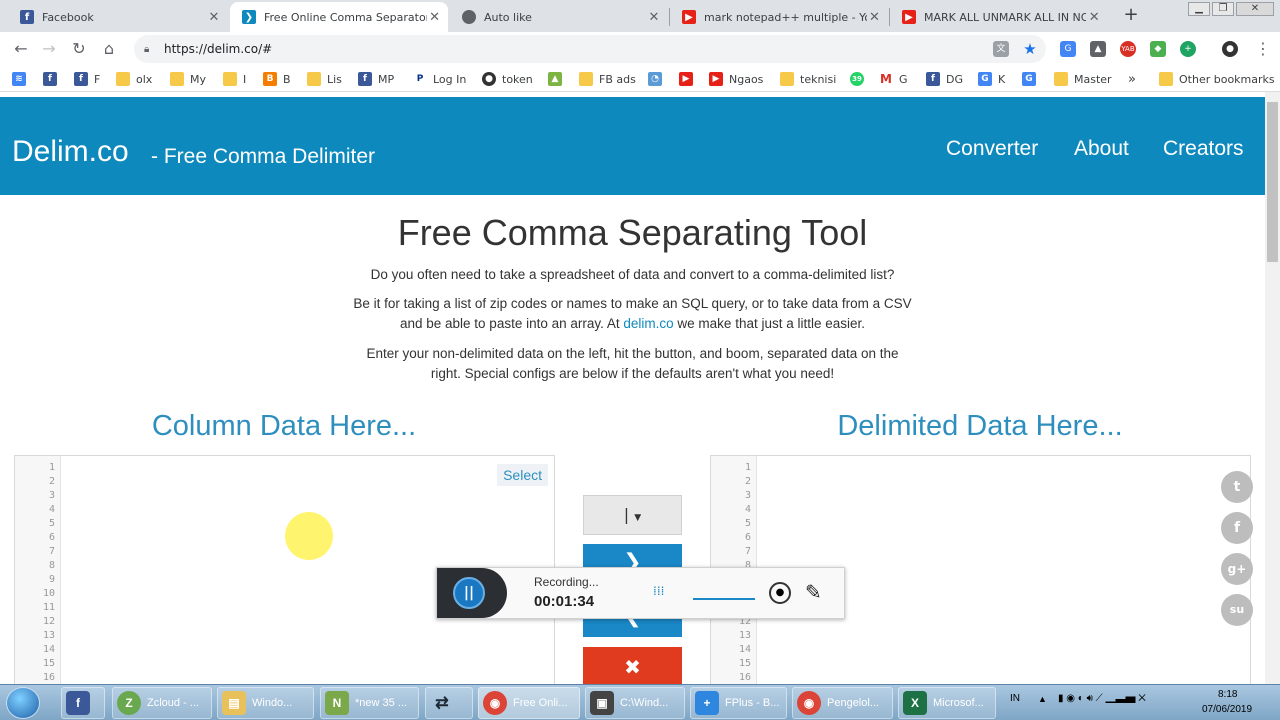 This screenshot has width=1280, height=720. I want to click on bookmark: fF, so click(87, 79).